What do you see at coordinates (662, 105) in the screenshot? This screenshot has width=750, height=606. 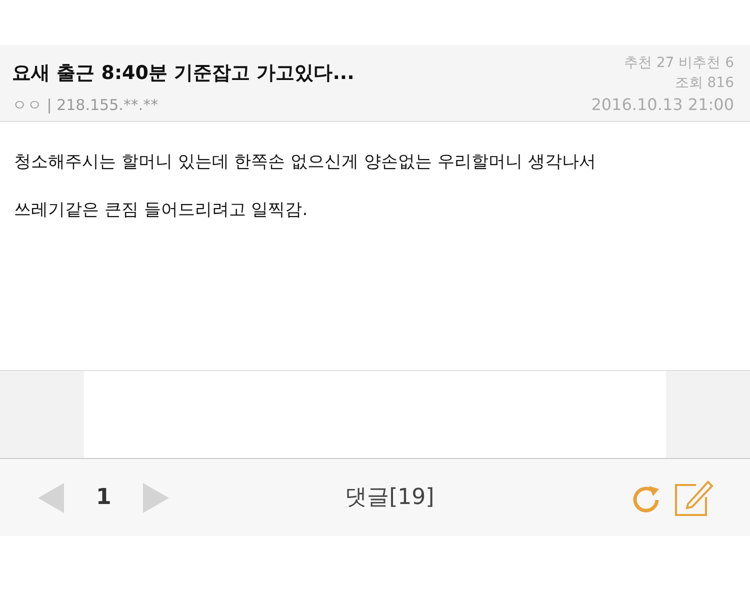 I see `post-date: 2016.10.13 21:00` at bounding box center [662, 105].